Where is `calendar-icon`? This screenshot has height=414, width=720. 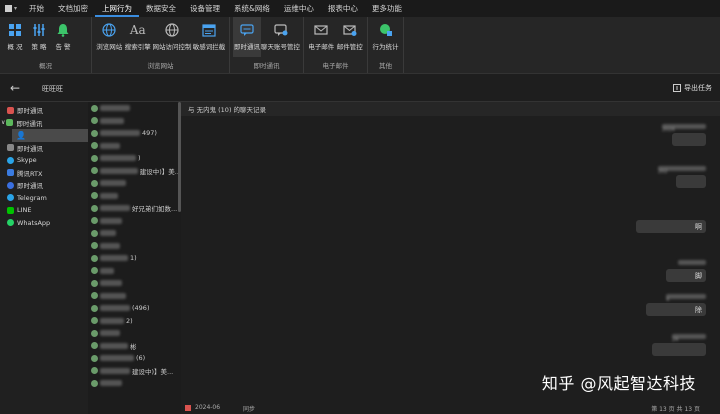 calendar-icon is located at coordinates (188, 408).